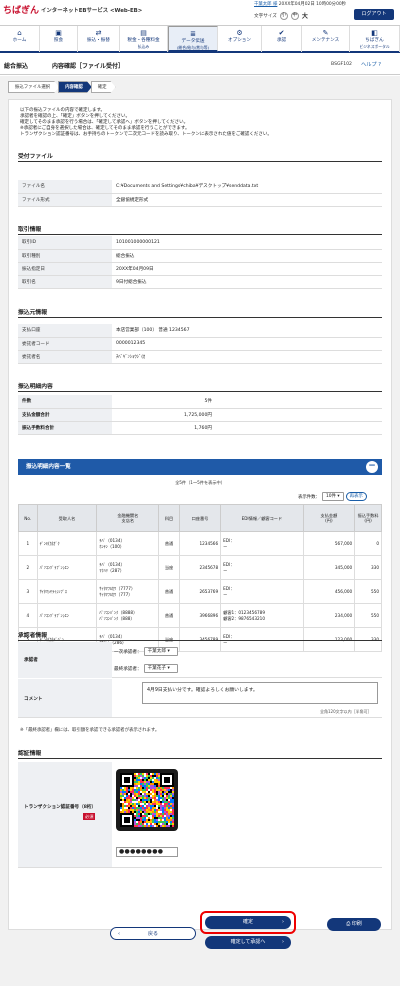 This screenshot has width=400, height=986. What do you see at coordinates (193, 39) in the screenshot?
I see `nav-item-4: ≣ データ伝送 (総合/給与/賞与等)` at bounding box center [193, 39].